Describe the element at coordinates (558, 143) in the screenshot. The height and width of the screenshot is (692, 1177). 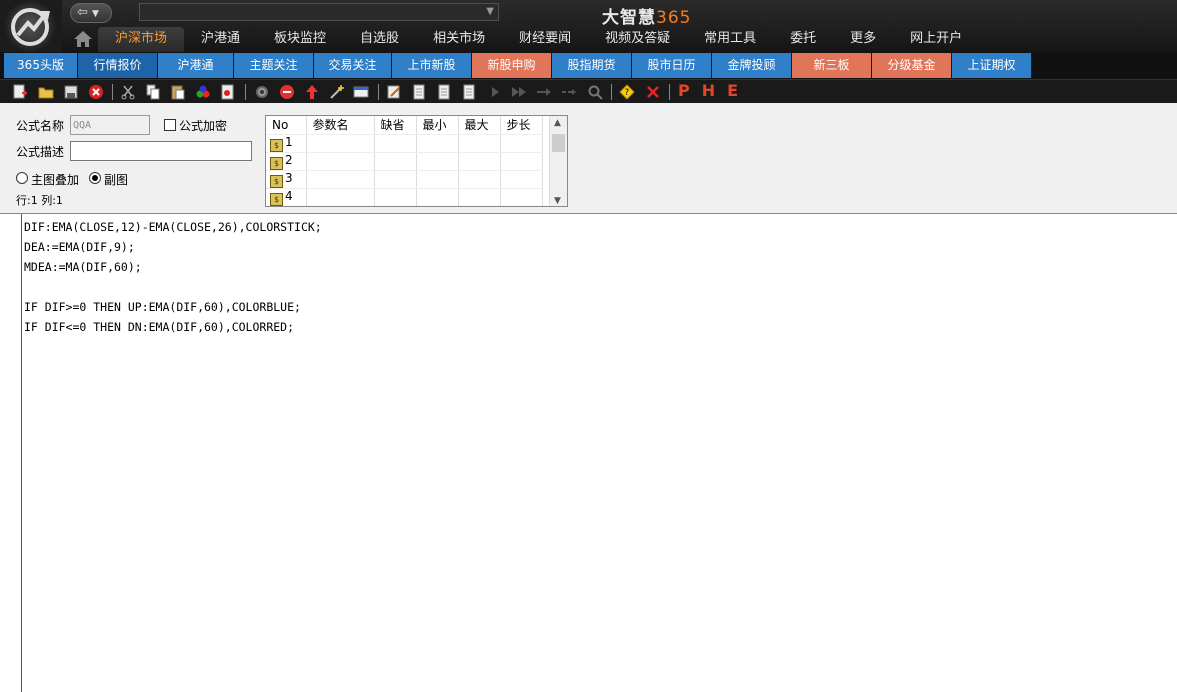
I see `scroll-thumb` at that location.